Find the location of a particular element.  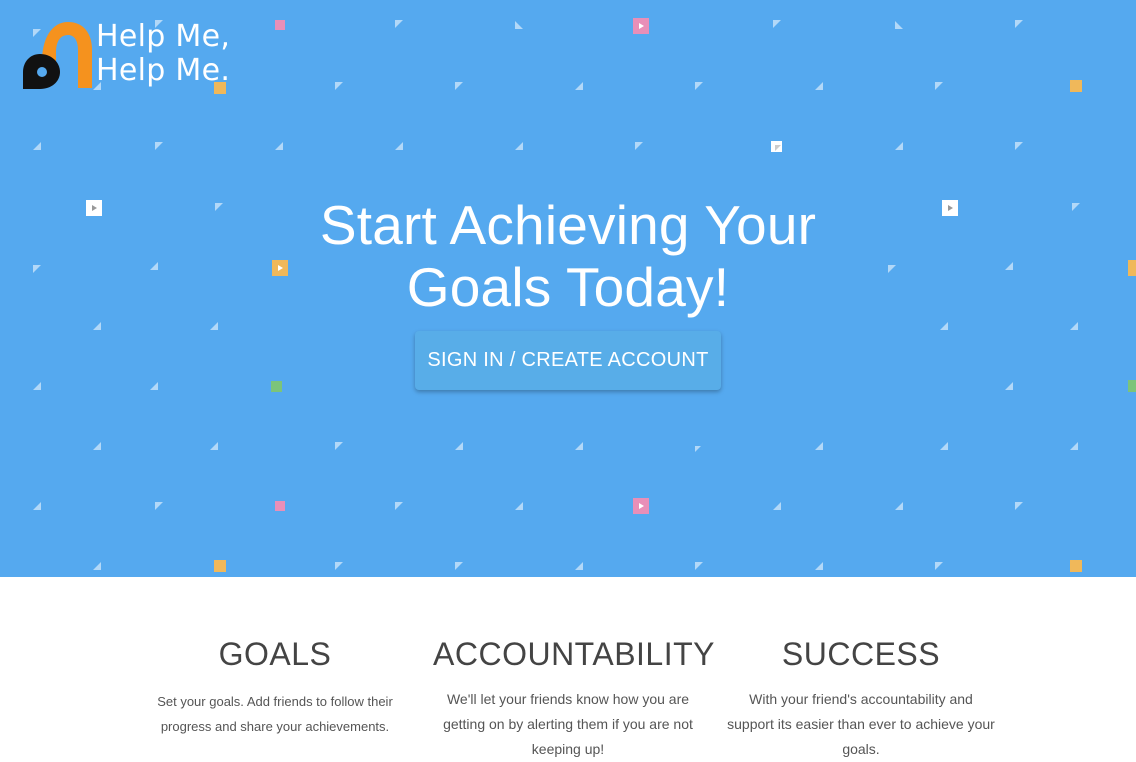

logo-mark-icon is located at coordinates (57, 55).